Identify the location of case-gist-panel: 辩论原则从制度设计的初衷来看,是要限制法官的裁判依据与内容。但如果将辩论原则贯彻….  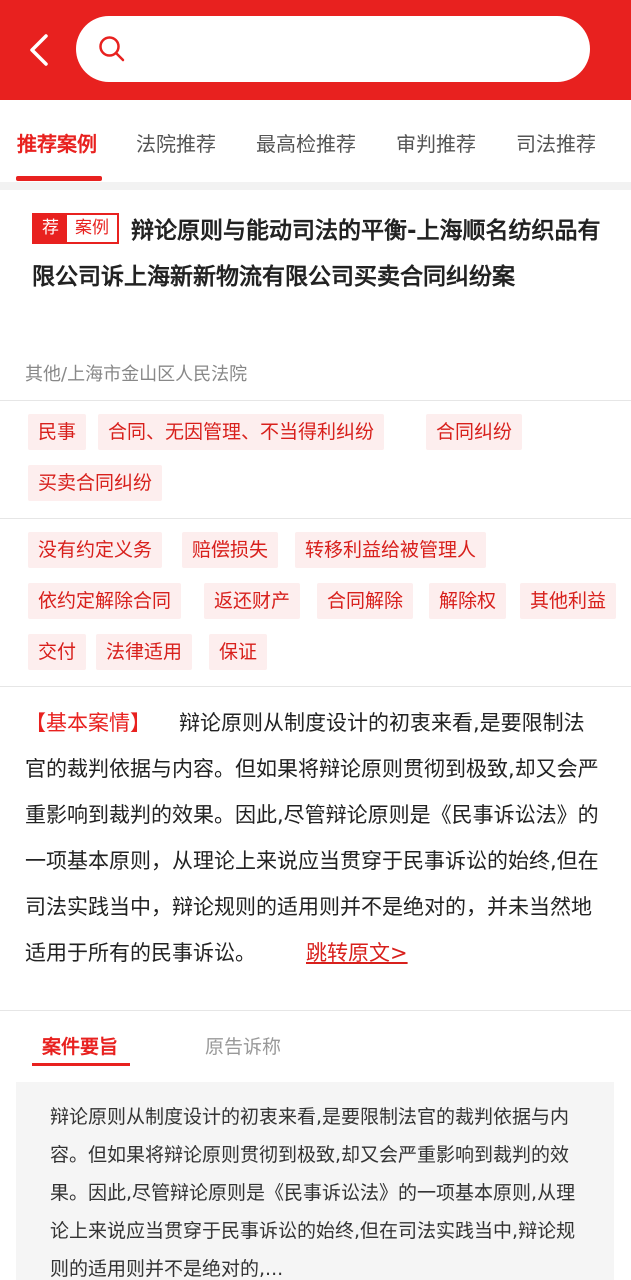
(315, 1181).